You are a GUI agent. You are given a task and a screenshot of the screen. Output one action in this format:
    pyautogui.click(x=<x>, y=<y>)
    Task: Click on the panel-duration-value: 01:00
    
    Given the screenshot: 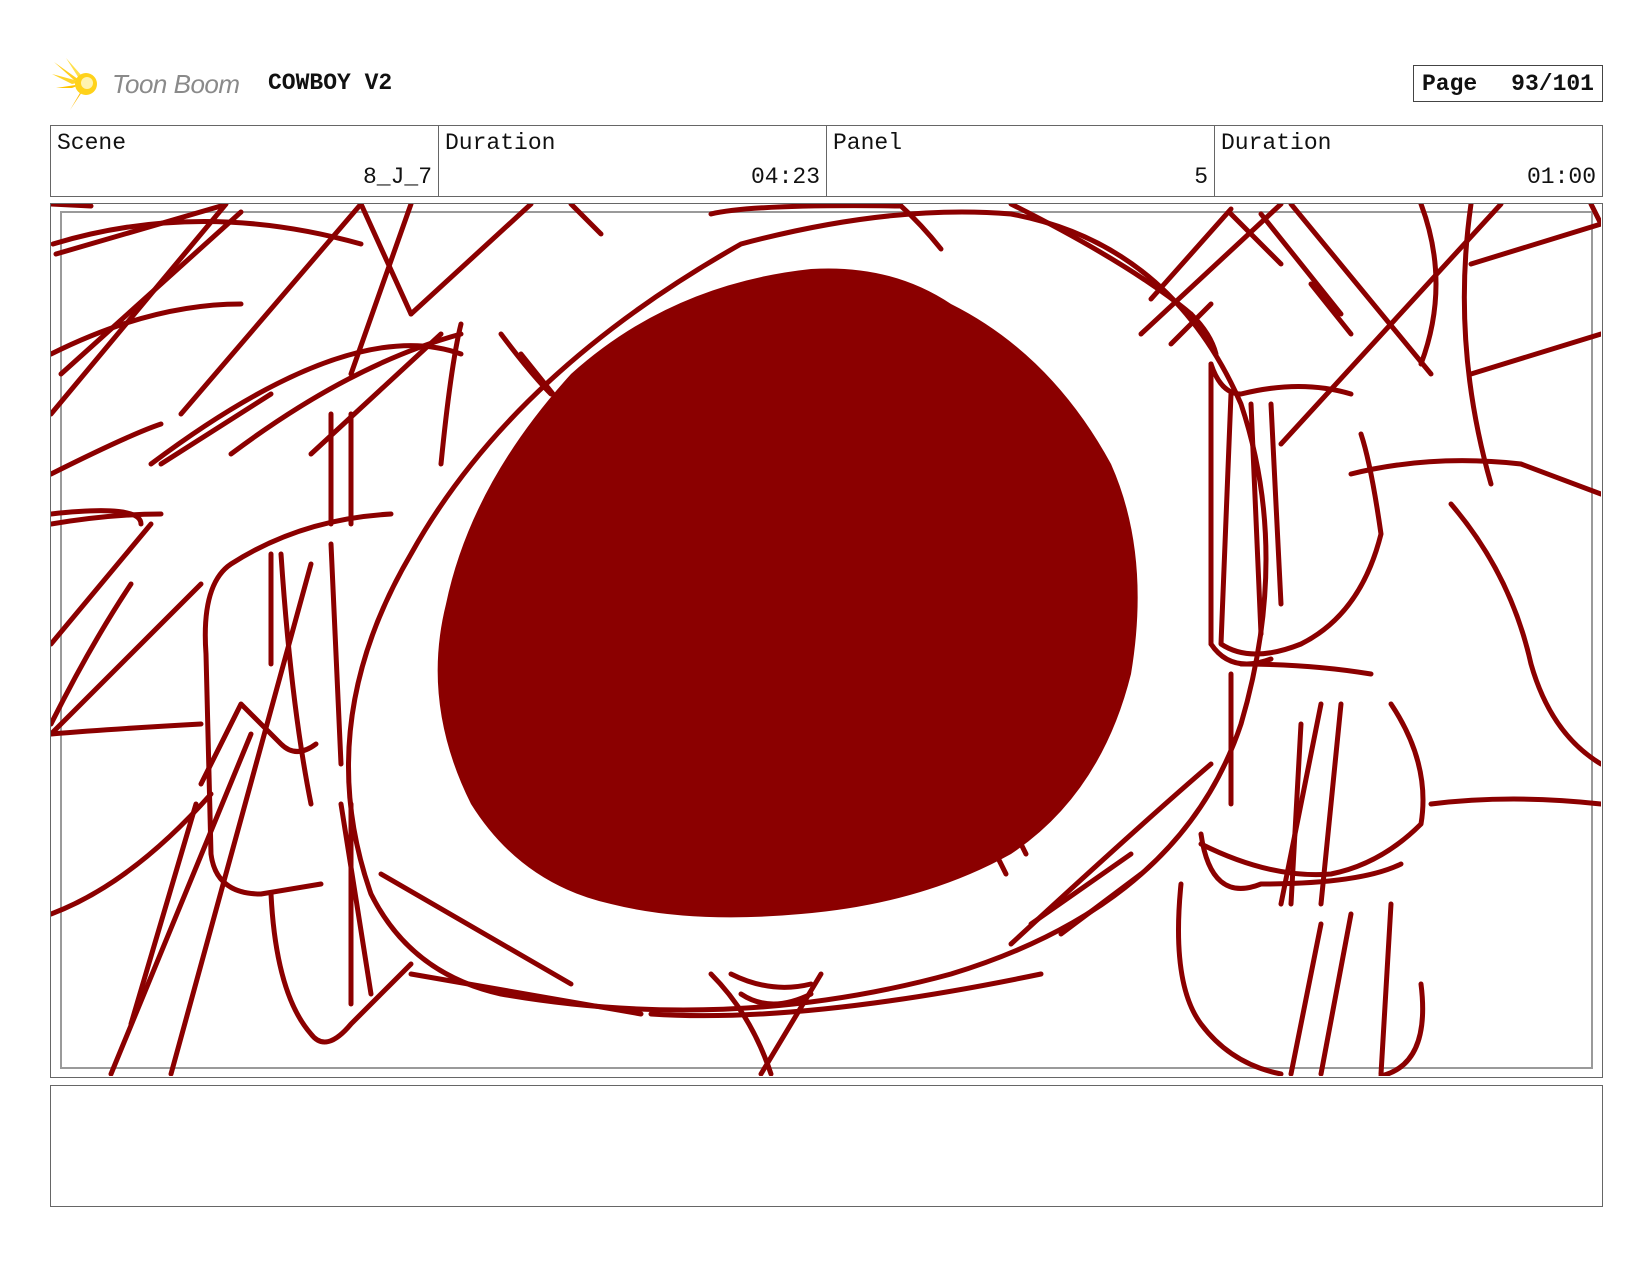 What is the action you would take?
    pyautogui.click(x=1561, y=177)
    